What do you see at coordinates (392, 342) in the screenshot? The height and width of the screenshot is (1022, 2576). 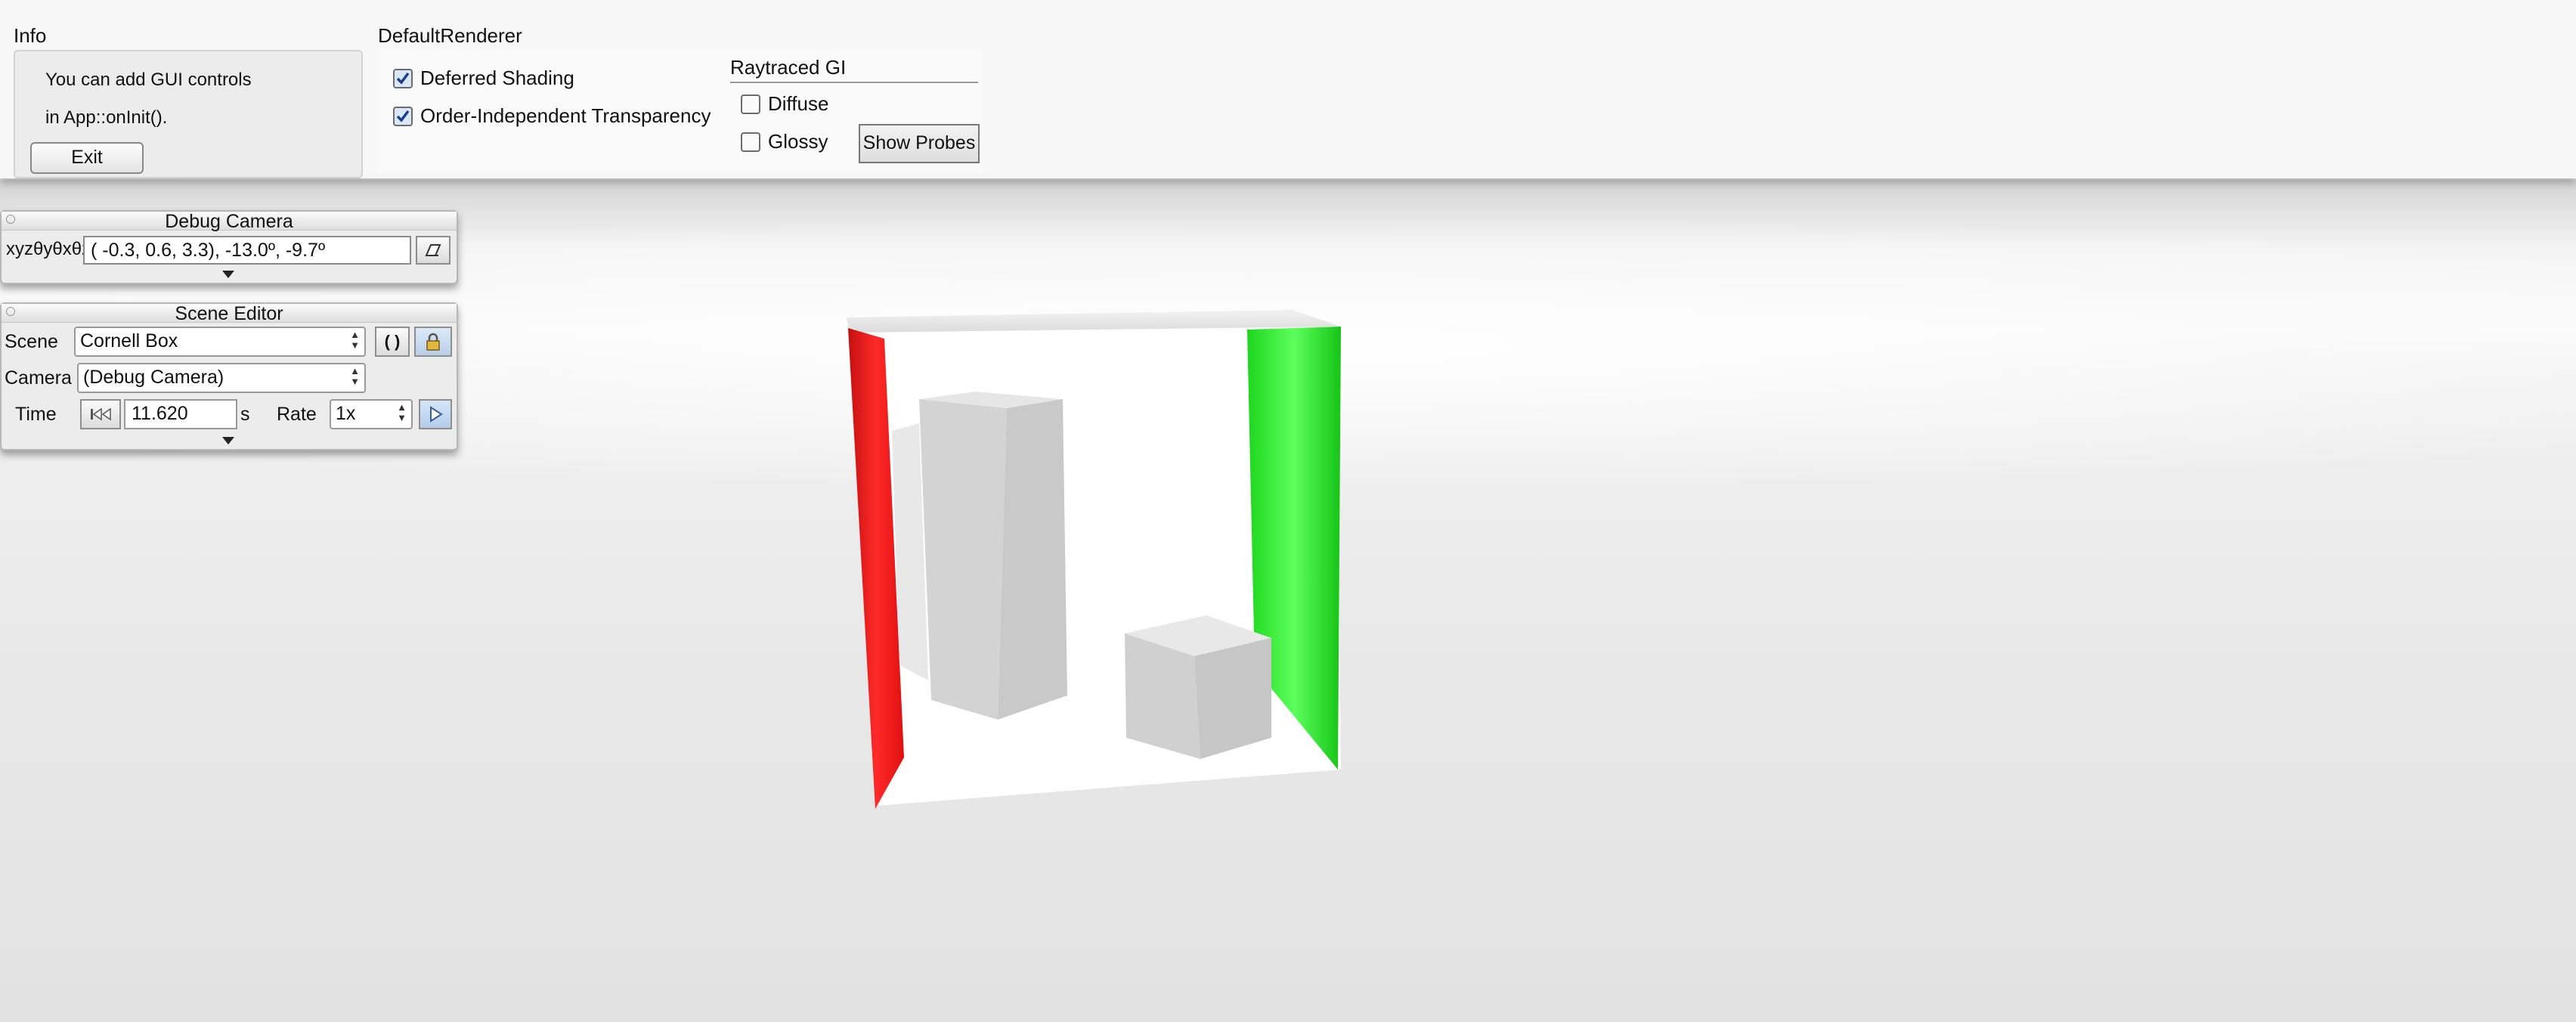 I see `reload-icon: ( )` at bounding box center [392, 342].